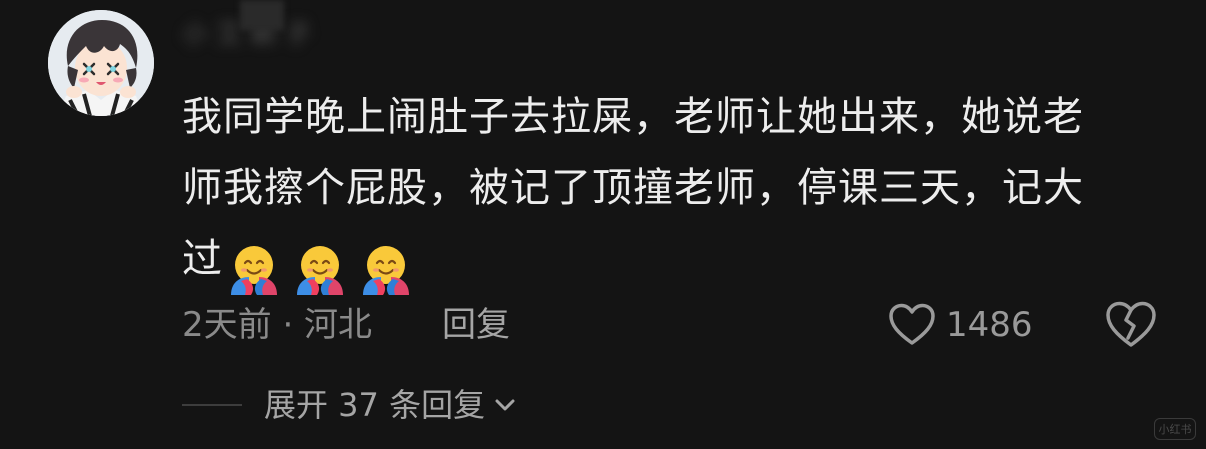 Image resolution: width=1206 pixels, height=449 pixels. I want to click on watermark-logo: 小红书, so click(1175, 429).